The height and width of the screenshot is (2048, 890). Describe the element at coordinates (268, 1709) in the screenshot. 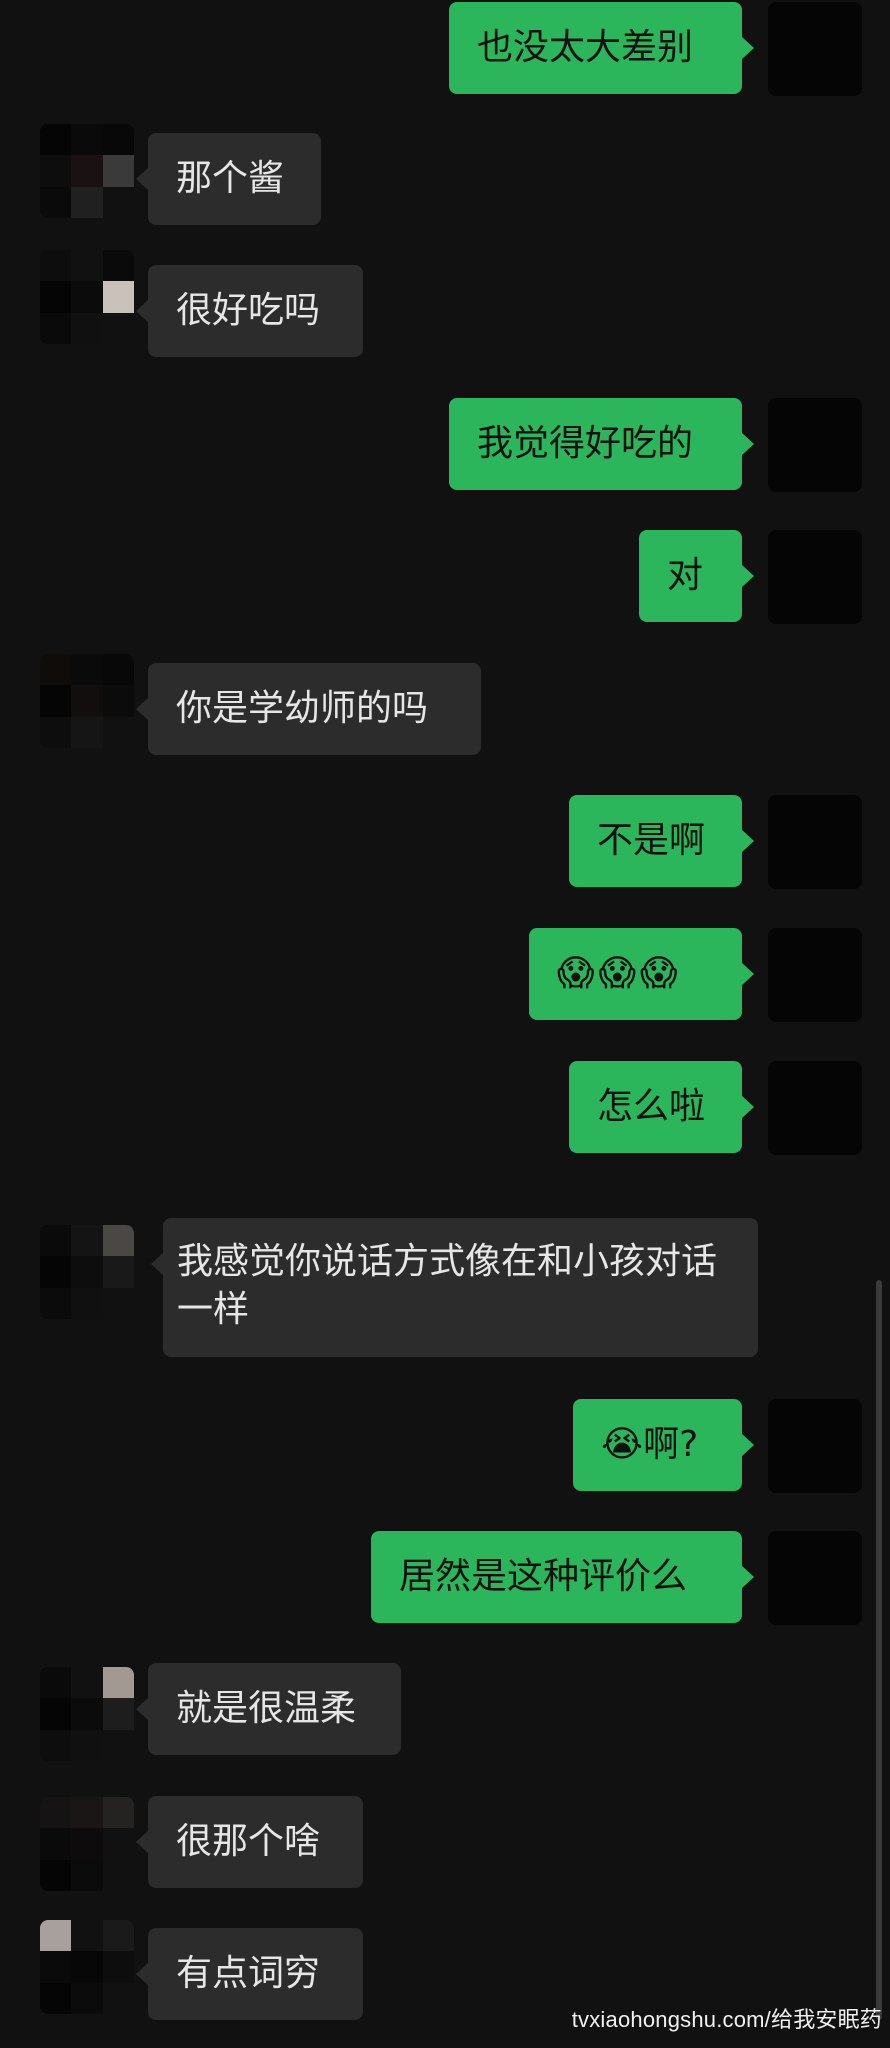

I see `message-bubble-incoming: 就是很温柔` at that location.